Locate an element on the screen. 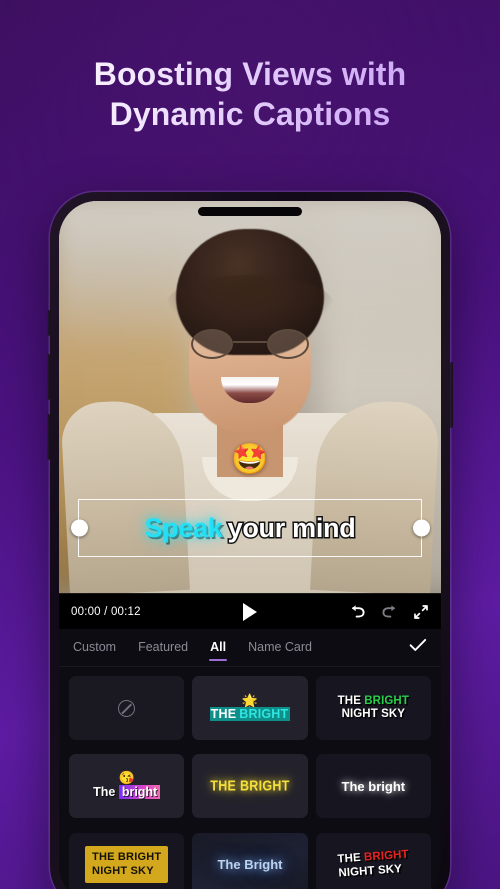 This screenshot has width=500, height=889. template-cell-white-glow: The bright is located at coordinates (373, 786).